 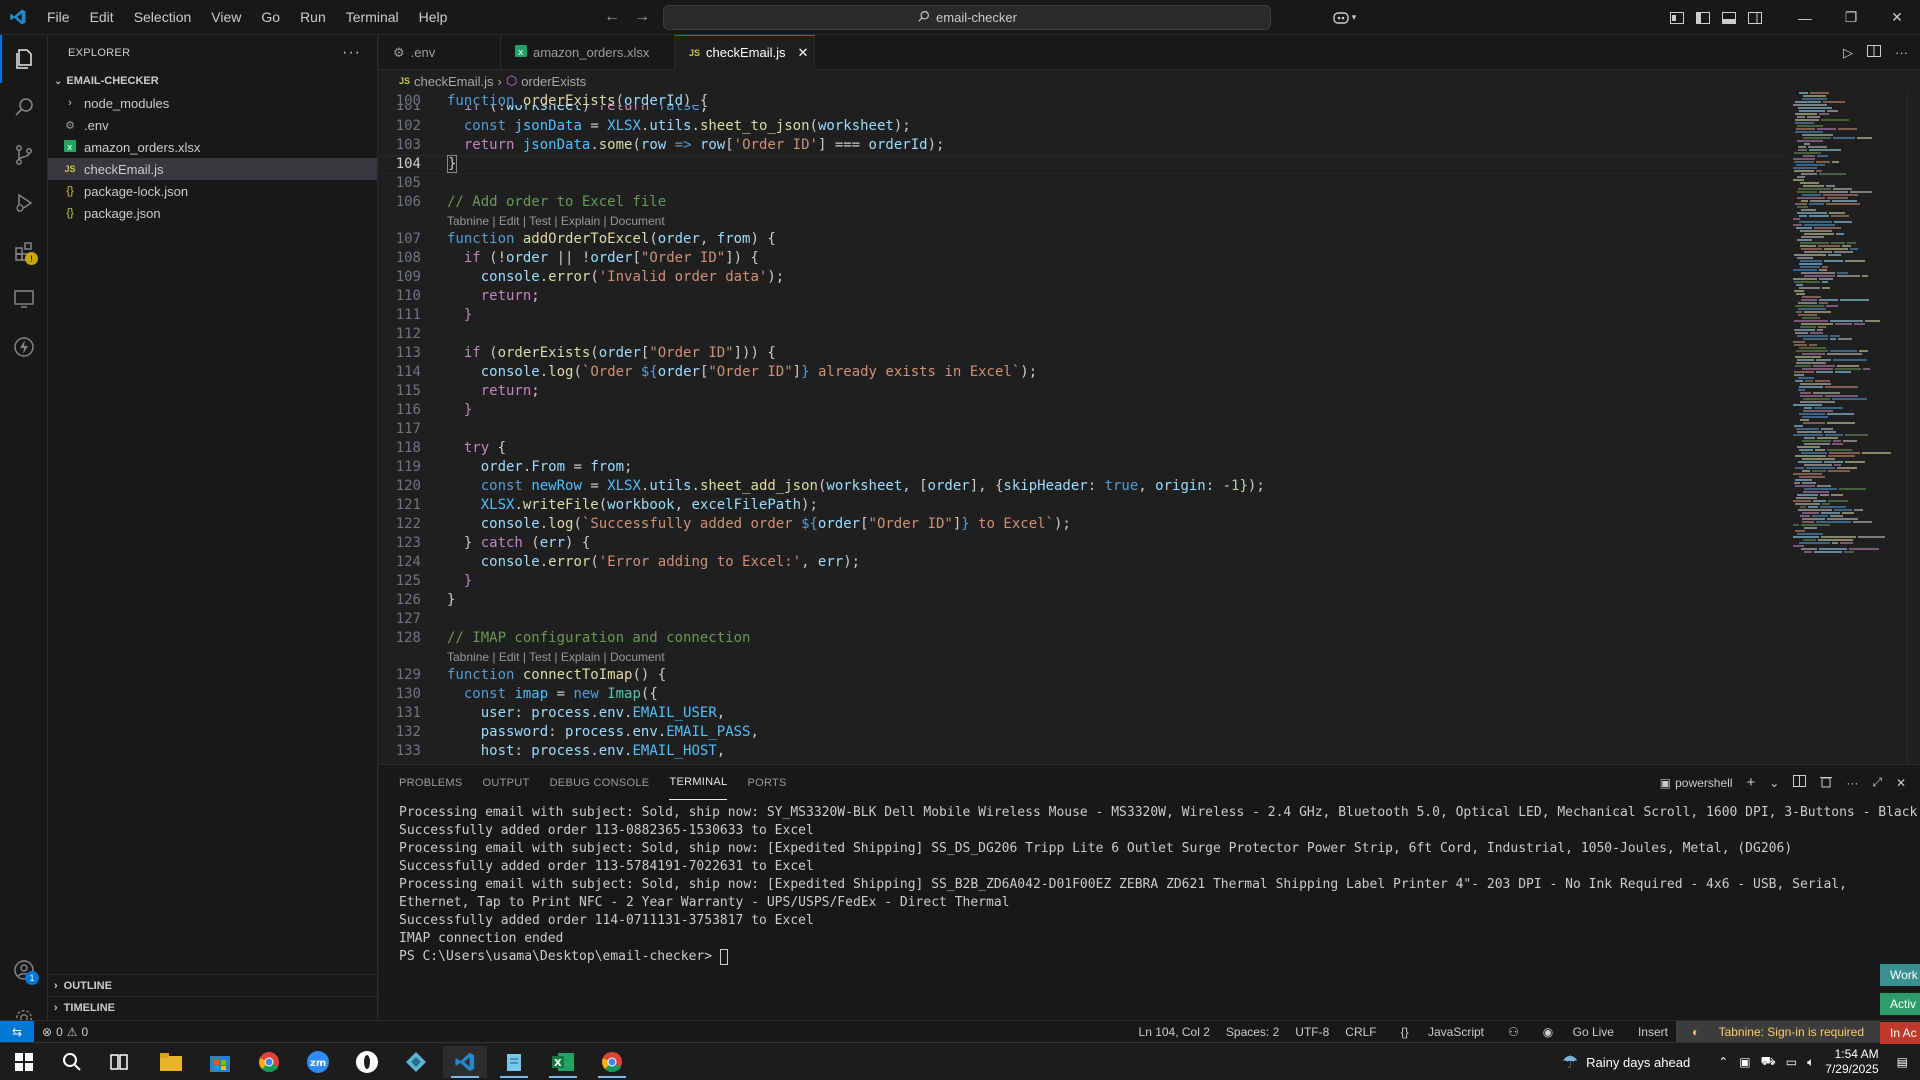 What do you see at coordinates (163, 17) in the screenshot?
I see `menu-selection: Selection` at bounding box center [163, 17].